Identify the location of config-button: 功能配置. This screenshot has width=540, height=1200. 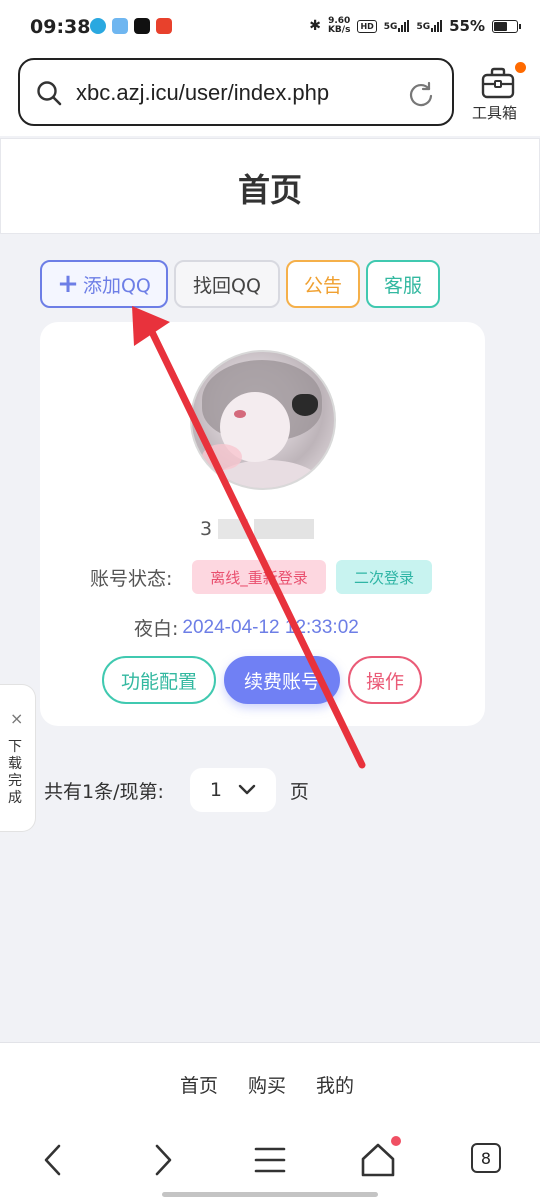
(159, 680).